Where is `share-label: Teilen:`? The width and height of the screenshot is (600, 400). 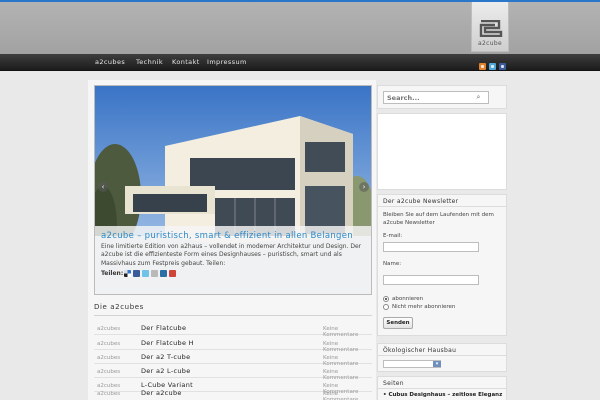
share-label: Teilen: is located at coordinates (112, 273).